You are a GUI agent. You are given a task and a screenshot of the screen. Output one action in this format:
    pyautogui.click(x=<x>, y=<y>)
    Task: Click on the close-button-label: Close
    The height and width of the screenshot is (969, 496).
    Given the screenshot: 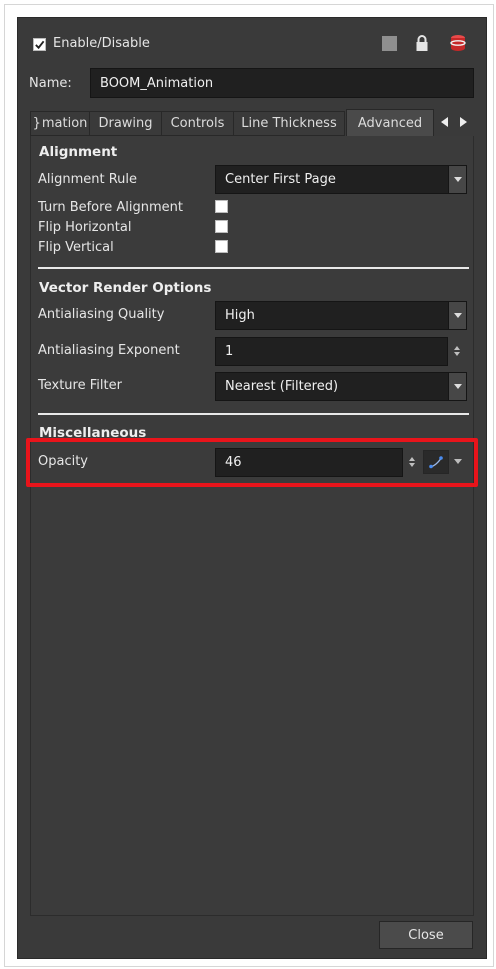 What is the action you would take?
    pyautogui.click(x=426, y=935)
    